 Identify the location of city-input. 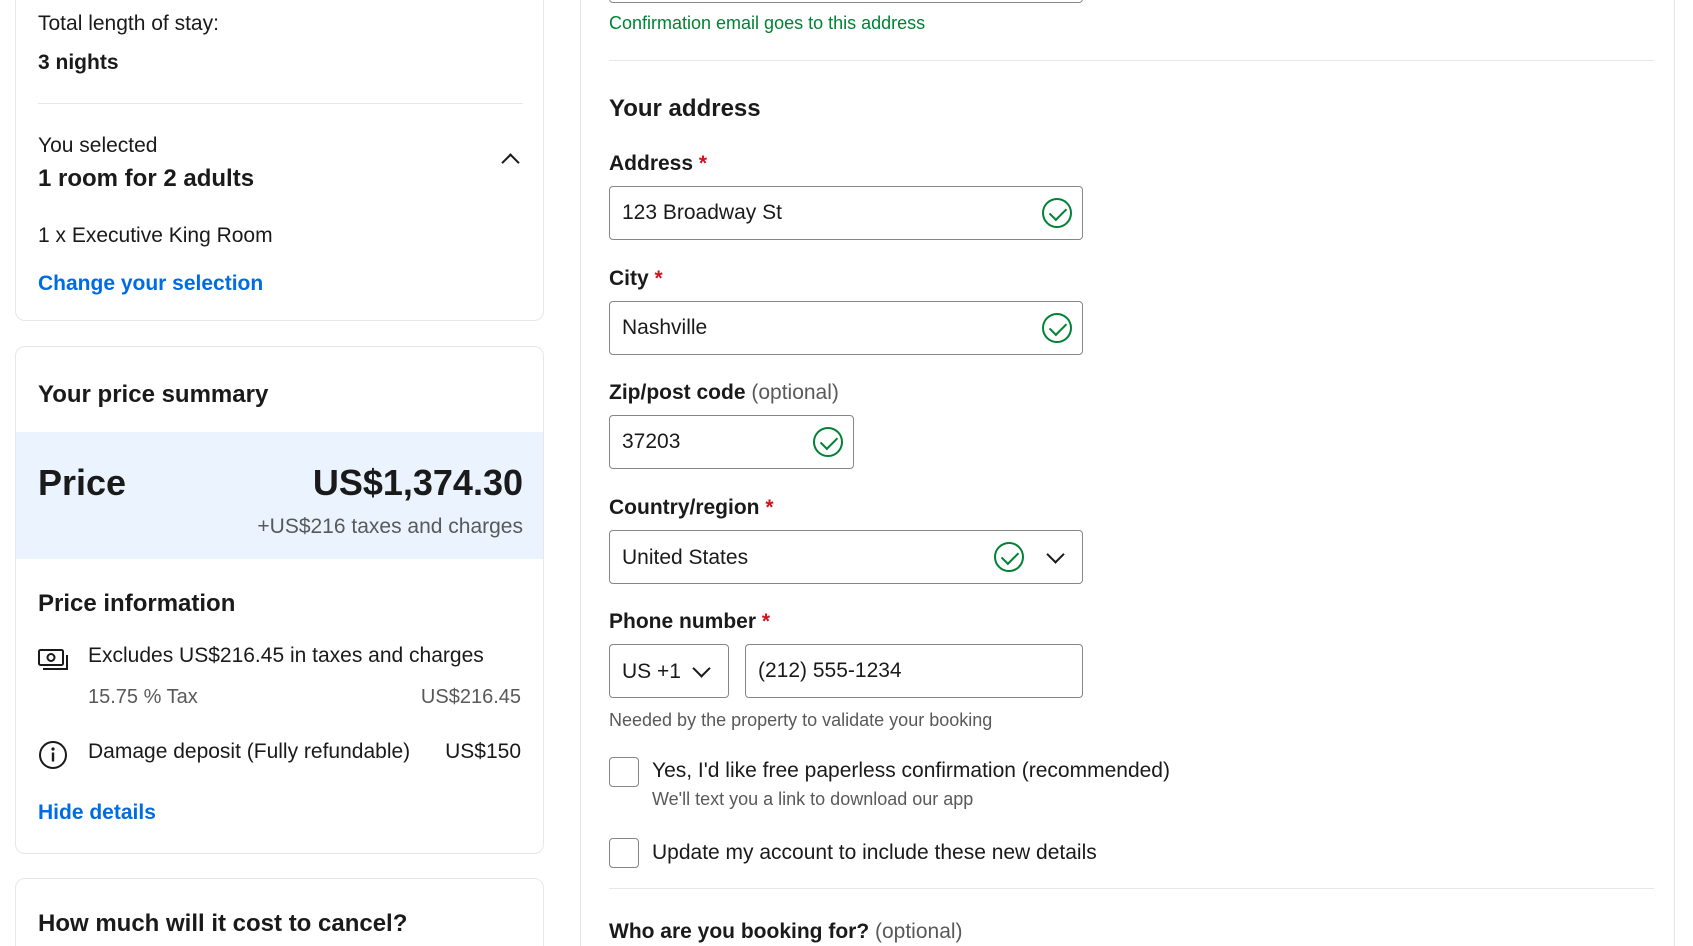
(811, 328).